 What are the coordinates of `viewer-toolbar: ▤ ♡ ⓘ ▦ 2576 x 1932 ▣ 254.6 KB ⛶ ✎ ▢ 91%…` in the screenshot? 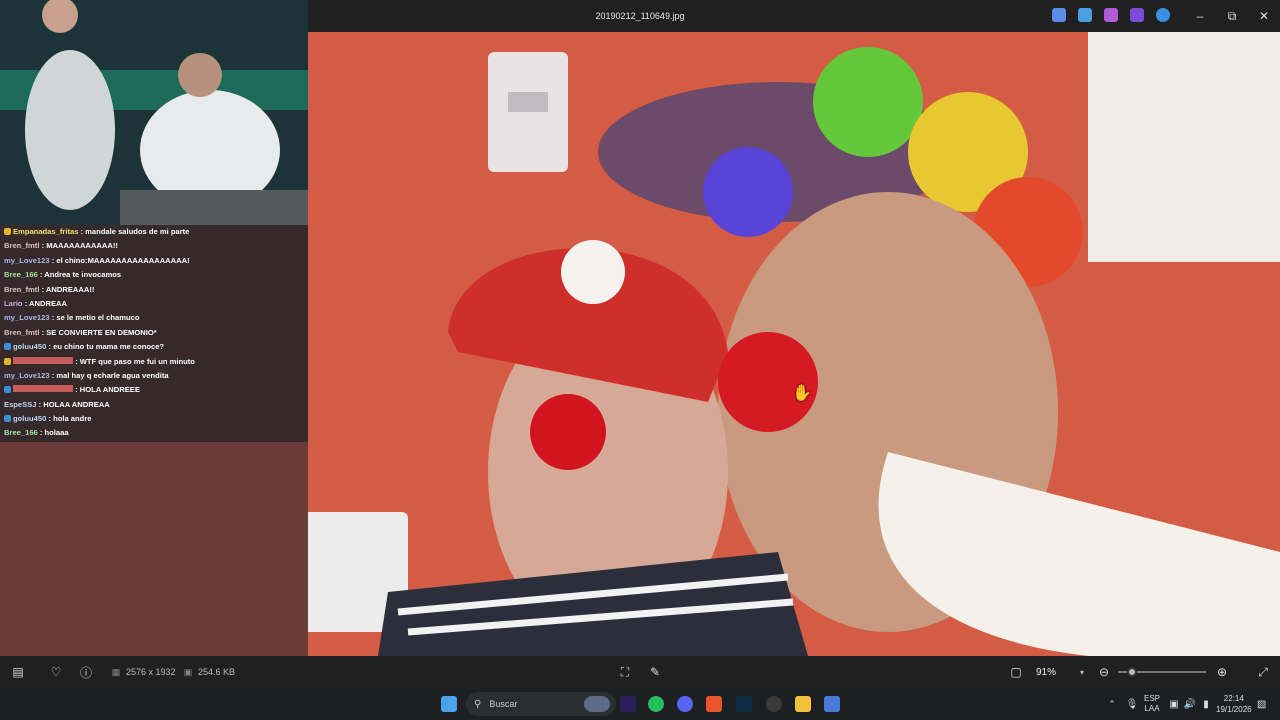 It's located at (640, 672).